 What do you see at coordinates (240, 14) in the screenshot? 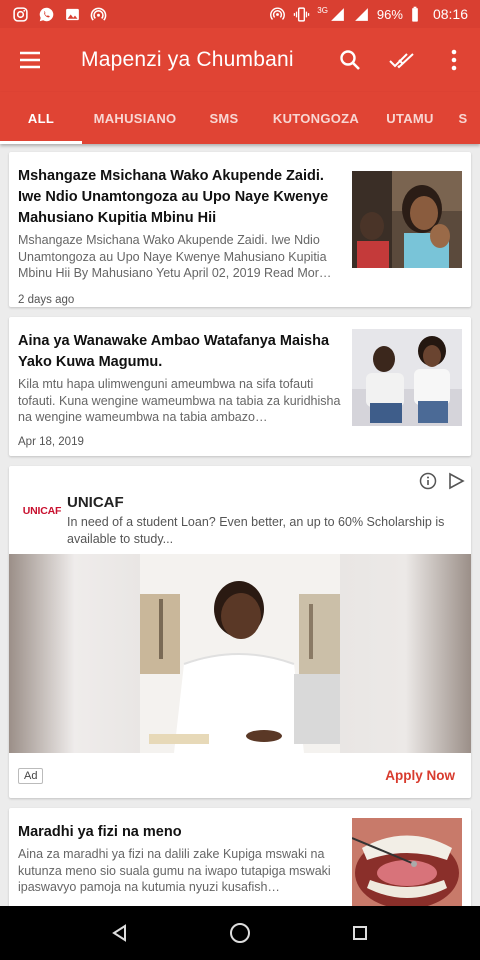
I see `status-bar: 3G 96% 08:16` at bounding box center [240, 14].